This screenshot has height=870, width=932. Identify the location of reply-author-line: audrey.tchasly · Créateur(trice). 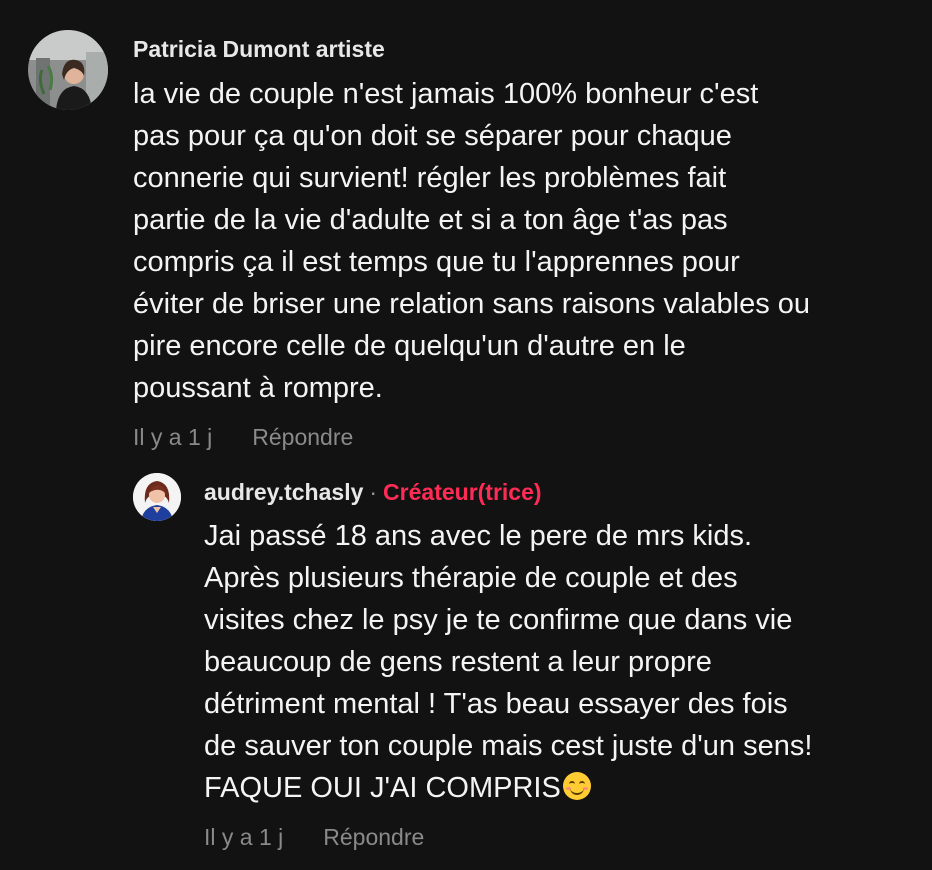
(373, 492).